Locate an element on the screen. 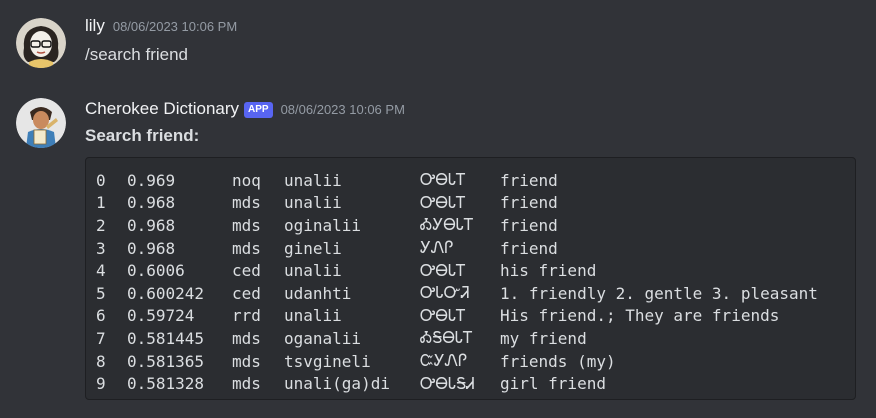  avatar-cherokee-dictionary is located at coordinates (41, 123).